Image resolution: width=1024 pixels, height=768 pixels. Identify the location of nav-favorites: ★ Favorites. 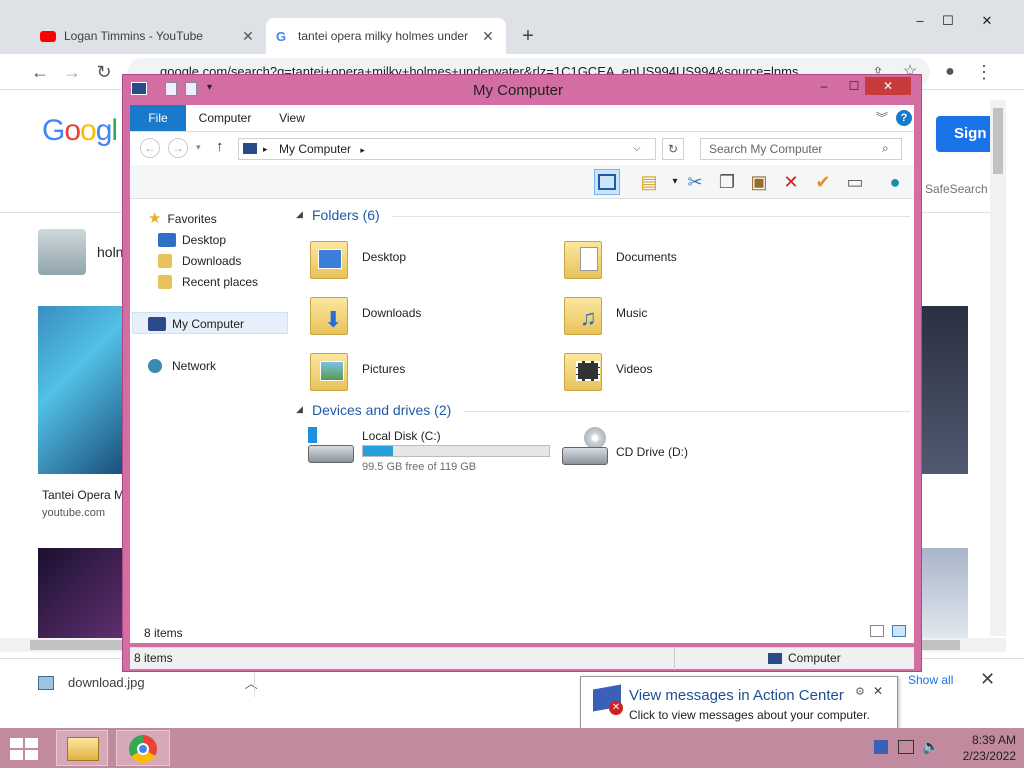
(182, 219).